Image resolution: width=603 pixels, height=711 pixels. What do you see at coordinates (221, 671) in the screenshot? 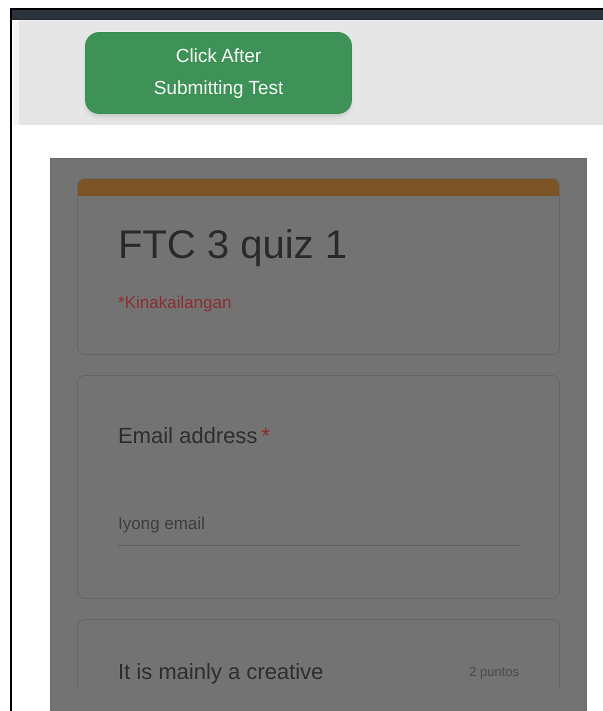
I see `question-title: It is mainly a creative` at bounding box center [221, 671].